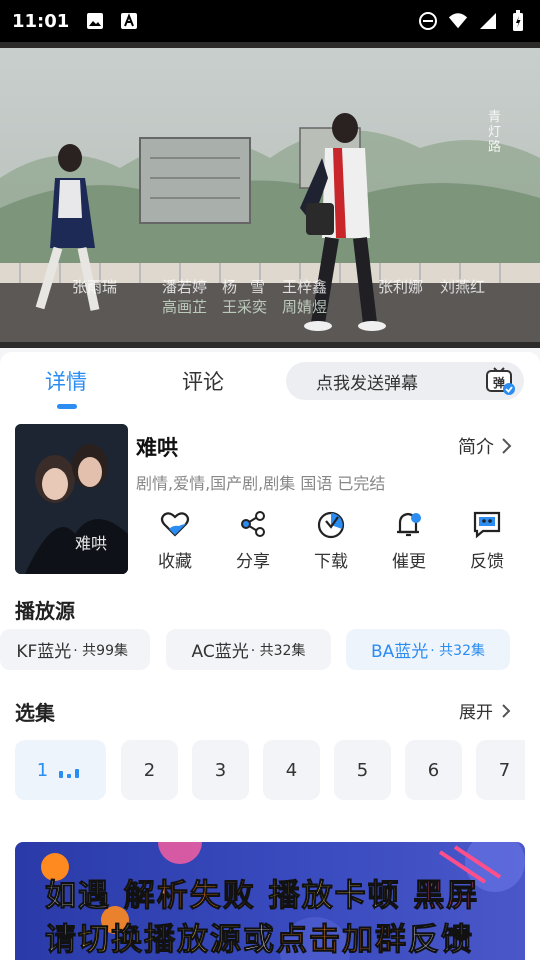  Describe the element at coordinates (185, 307) in the screenshot. I see `credit-8: 高画芷` at that location.